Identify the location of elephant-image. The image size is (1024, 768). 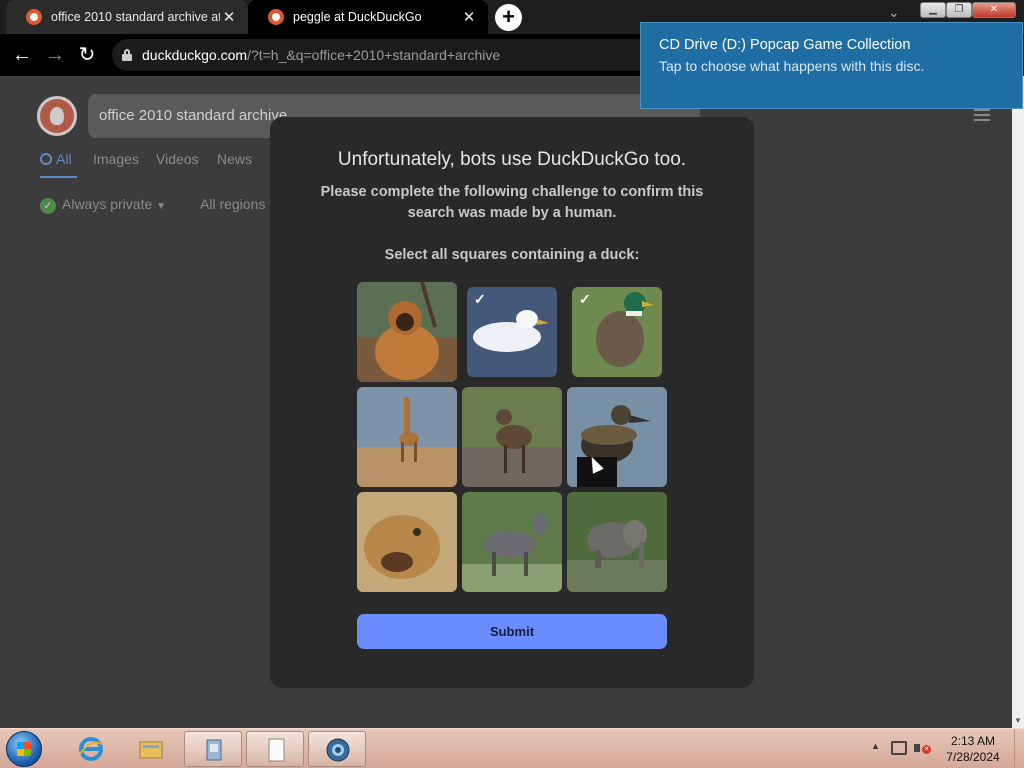
(617, 542).